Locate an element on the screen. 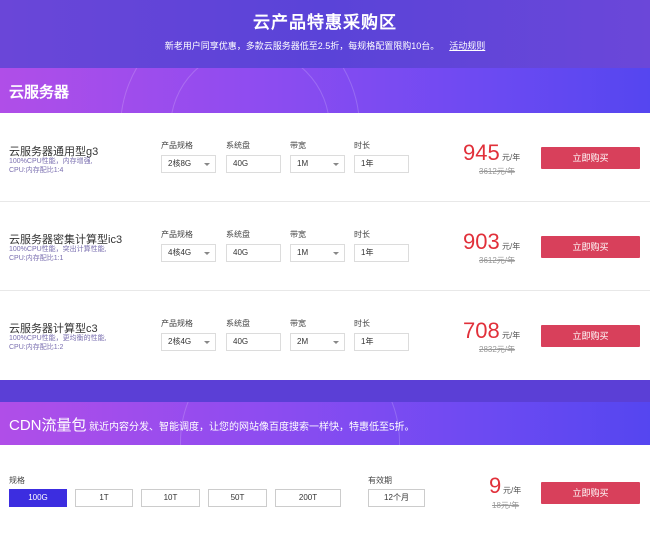 Image resolution: width=650 pixels, height=535 pixels. server-section-header: 云服务器 is located at coordinates (325, 90).